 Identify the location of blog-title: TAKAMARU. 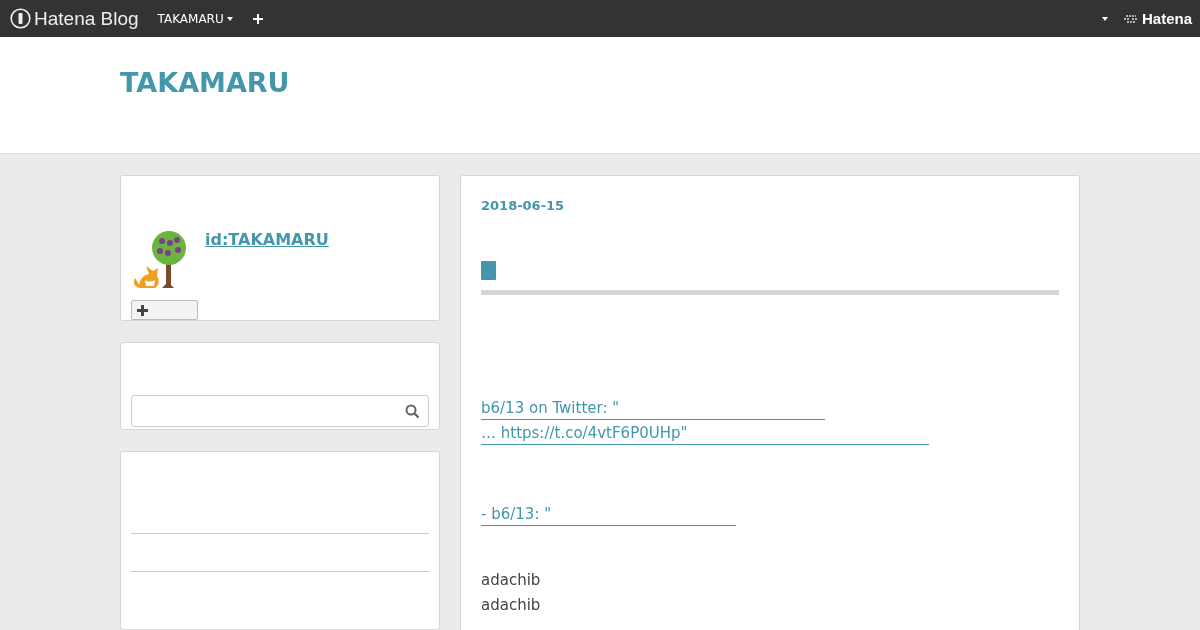
(205, 82).